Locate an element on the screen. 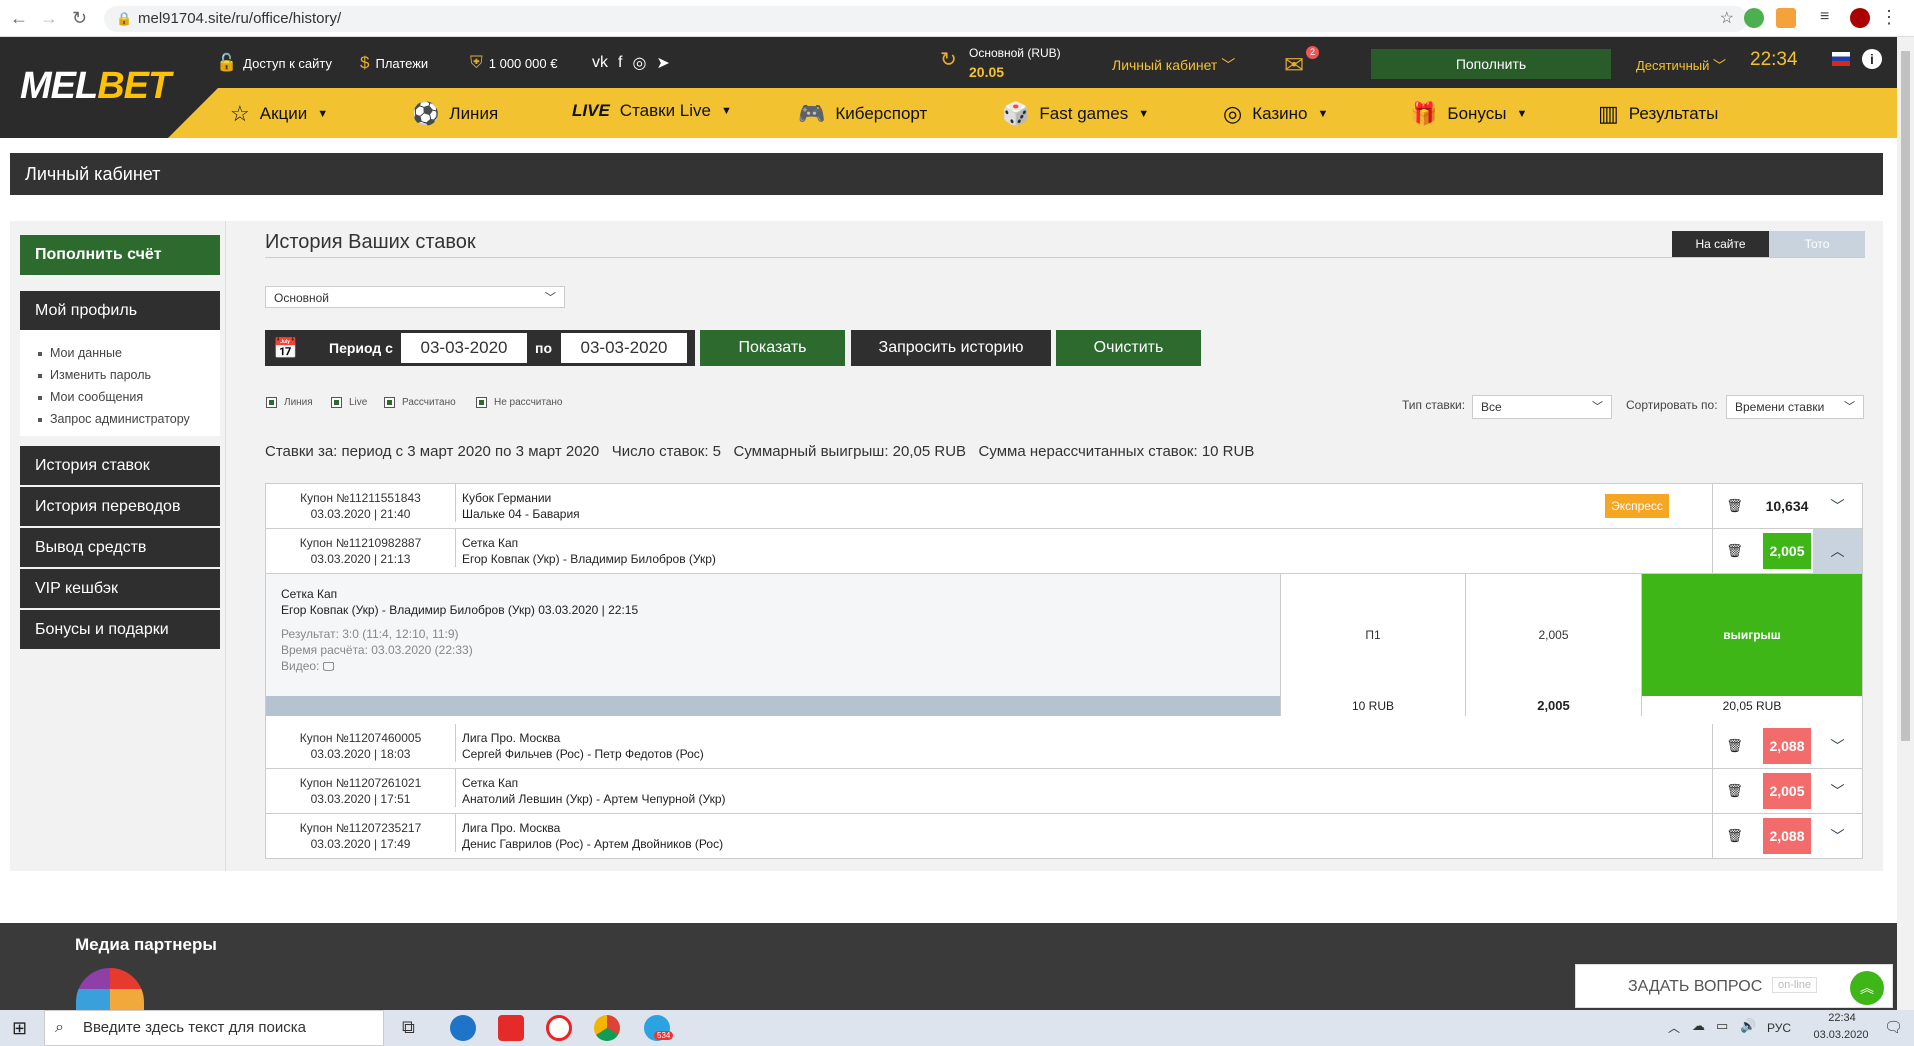  reload-icon: ↻ is located at coordinates (79, 18).